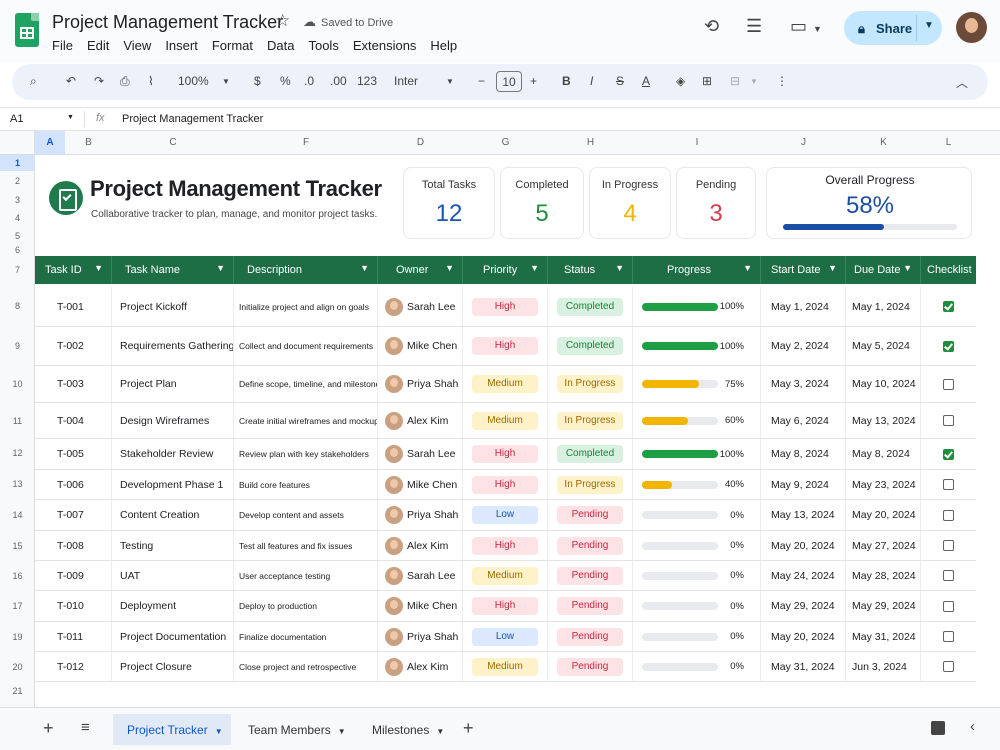 Image resolution: width=1000 pixels, height=750 pixels. I want to click on paint-format-icon: ⌇, so click(151, 81).